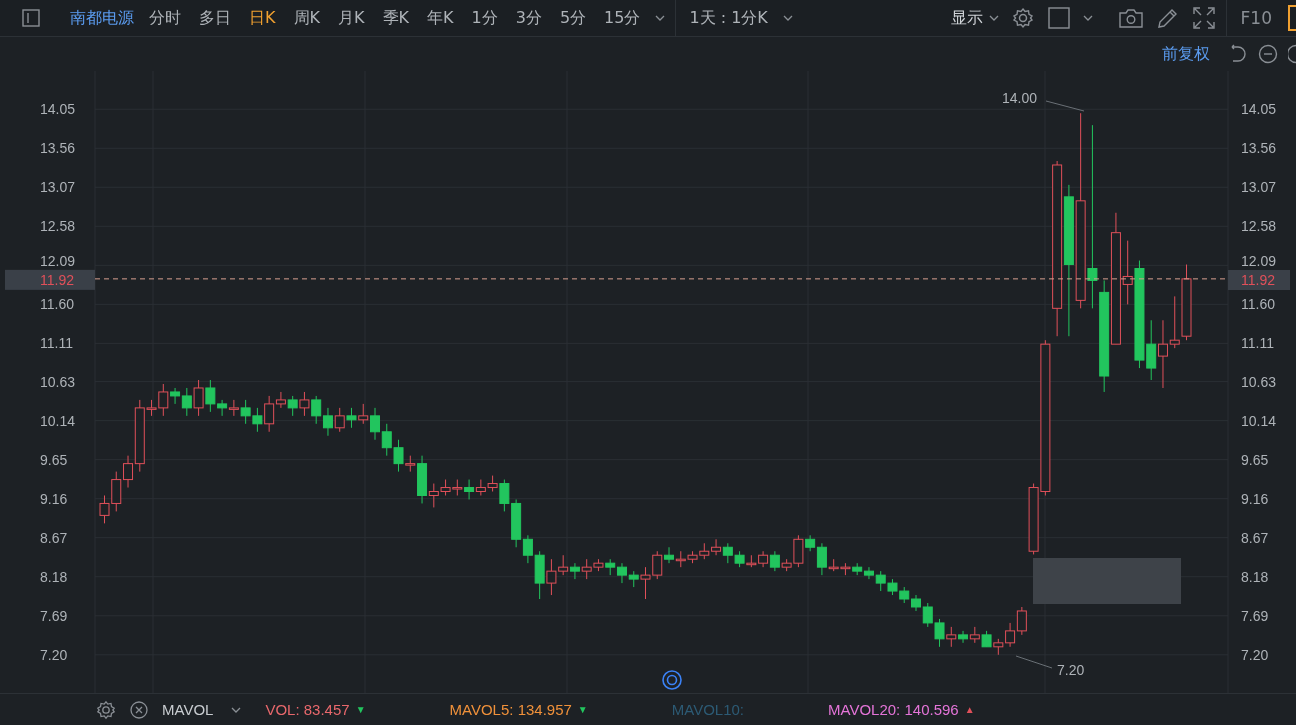  I want to click on sidebar-toggle-icon, so click(31, 18).